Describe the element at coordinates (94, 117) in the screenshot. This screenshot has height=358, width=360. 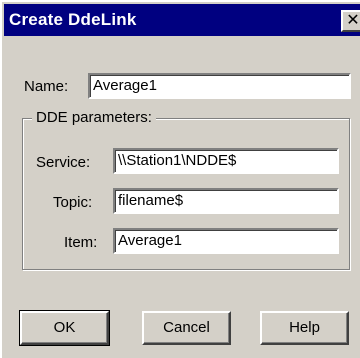
I see `dde-parameters-legend: DDE parameters:` at that location.